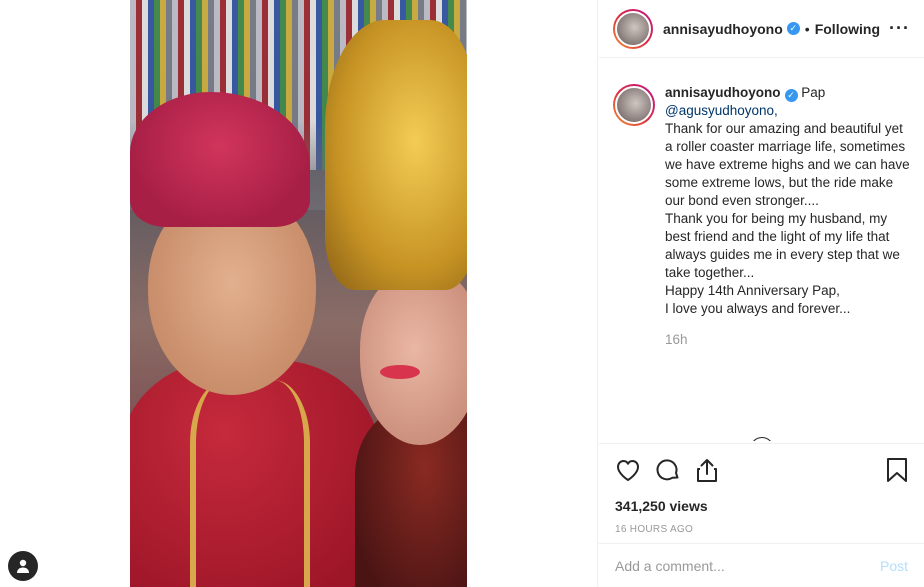 The image size is (924, 587). I want to click on post-comment-button: Post, so click(894, 566).